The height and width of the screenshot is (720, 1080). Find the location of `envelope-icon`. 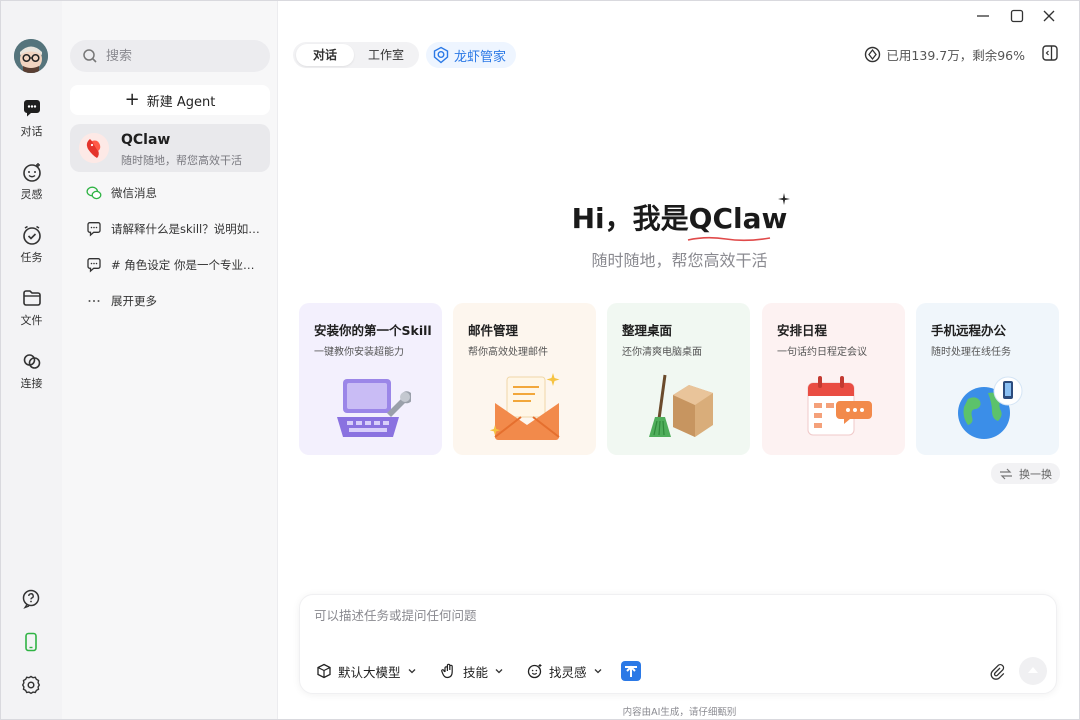

envelope-icon is located at coordinates (524, 406).